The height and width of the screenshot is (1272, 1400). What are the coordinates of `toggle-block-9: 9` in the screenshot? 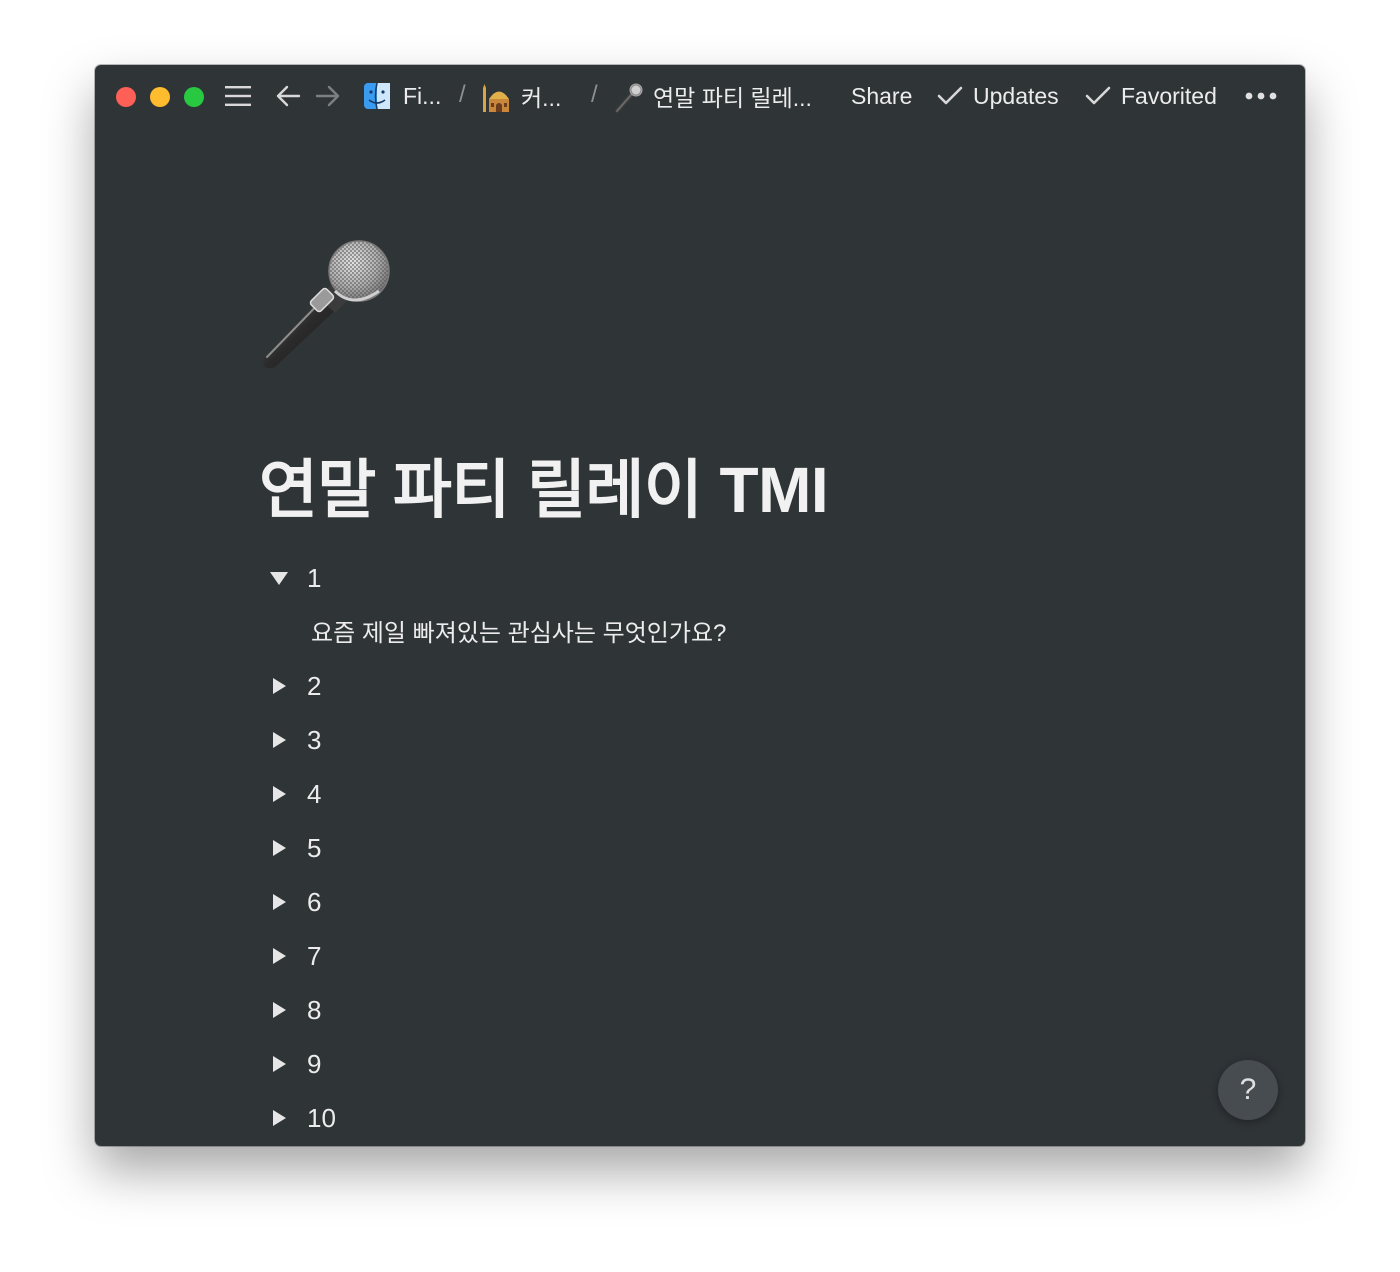 It's located at (293, 1064).